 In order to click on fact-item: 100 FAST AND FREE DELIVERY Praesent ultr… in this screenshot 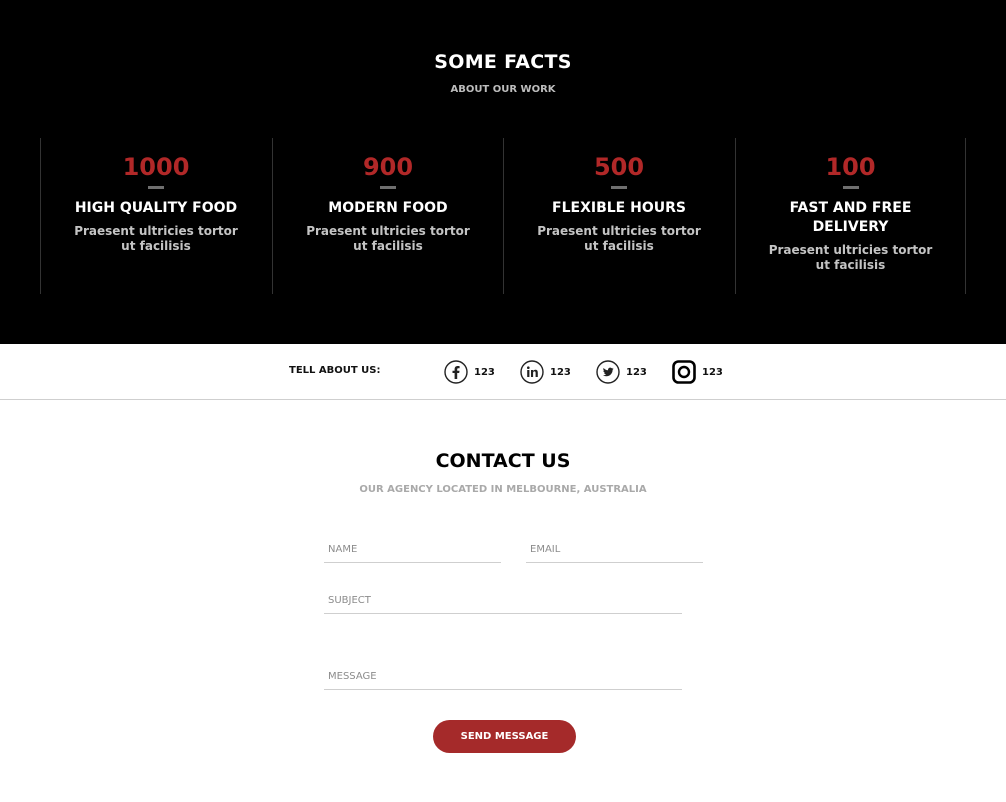, I will do `click(850, 216)`.